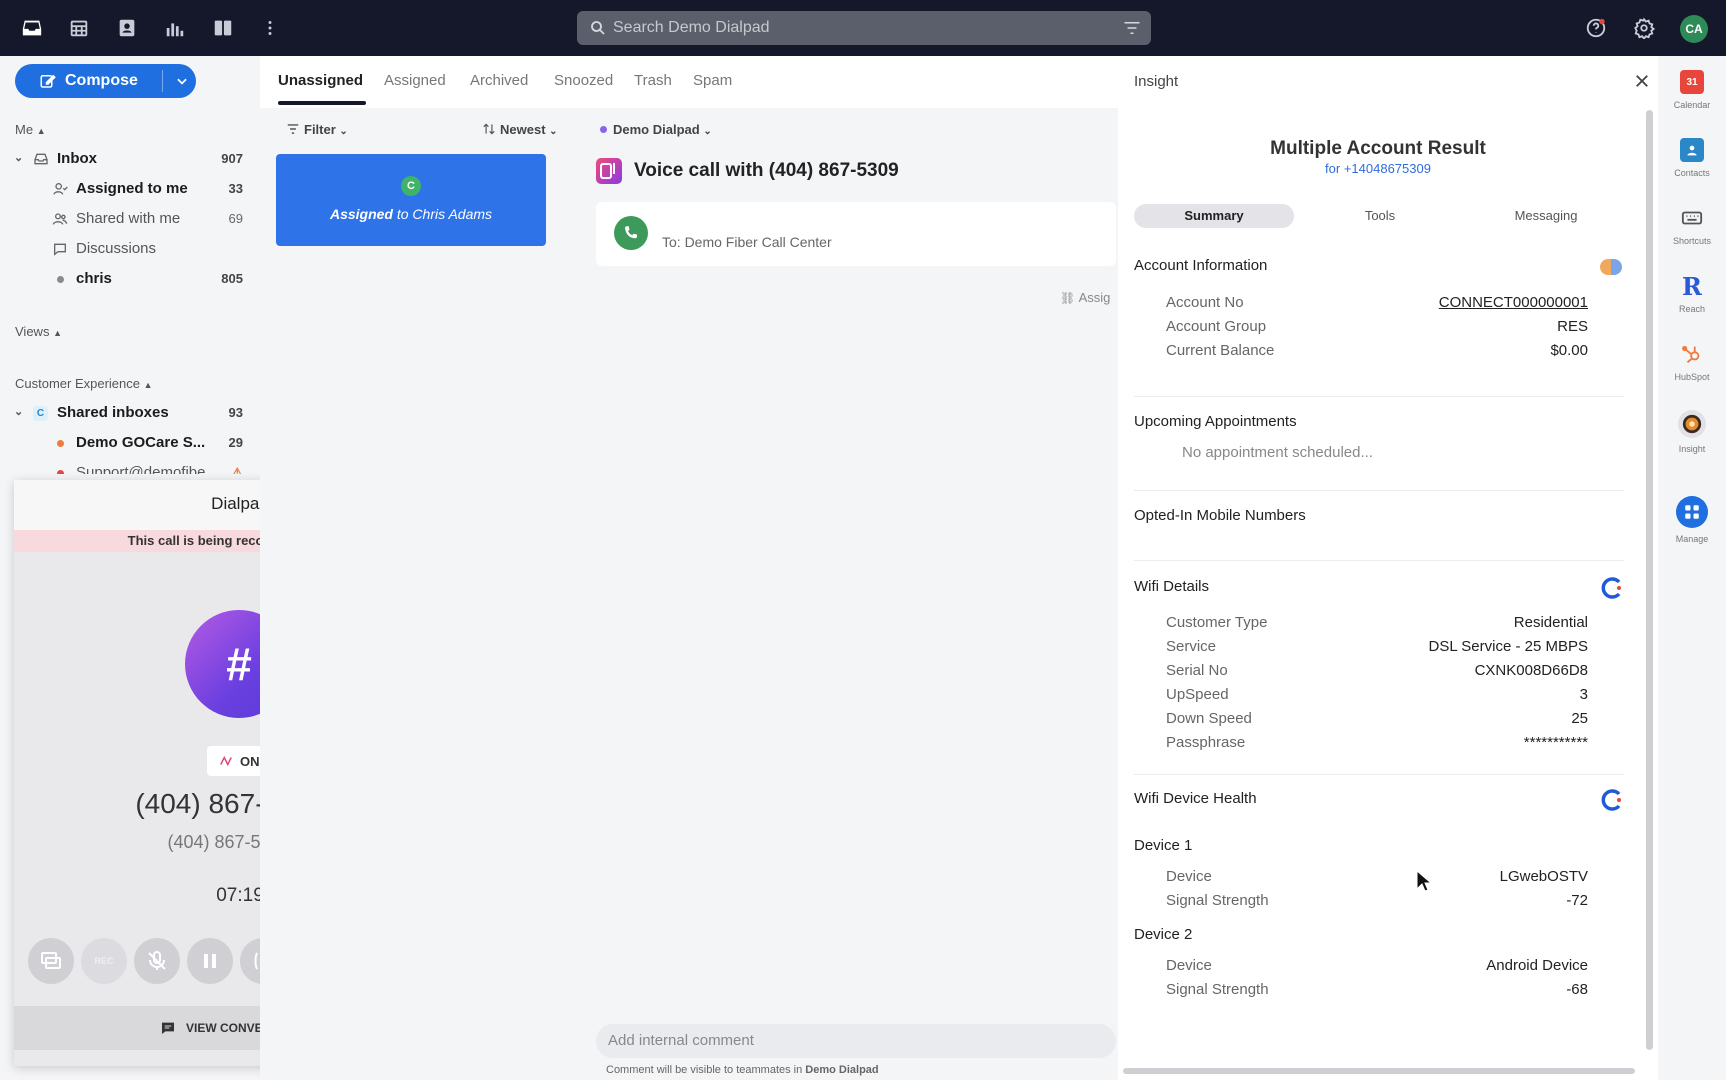 This screenshot has height=1080, width=1726. What do you see at coordinates (1156, 81) in the screenshot?
I see `insight-title: Insight` at bounding box center [1156, 81].